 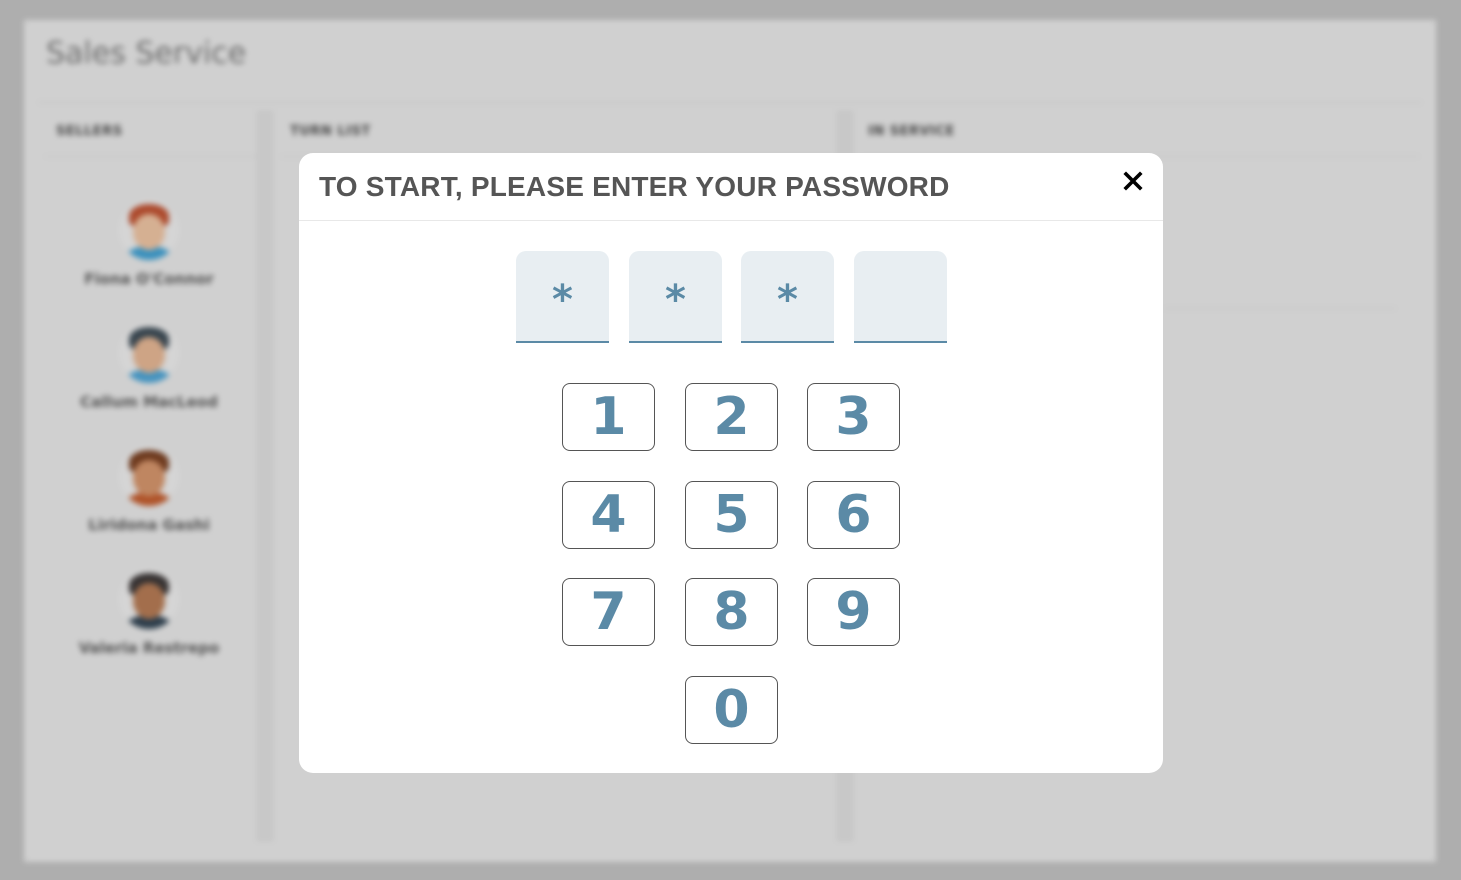 What do you see at coordinates (731, 710) in the screenshot?
I see `keypad-key-0: 0` at bounding box center [731, 710].